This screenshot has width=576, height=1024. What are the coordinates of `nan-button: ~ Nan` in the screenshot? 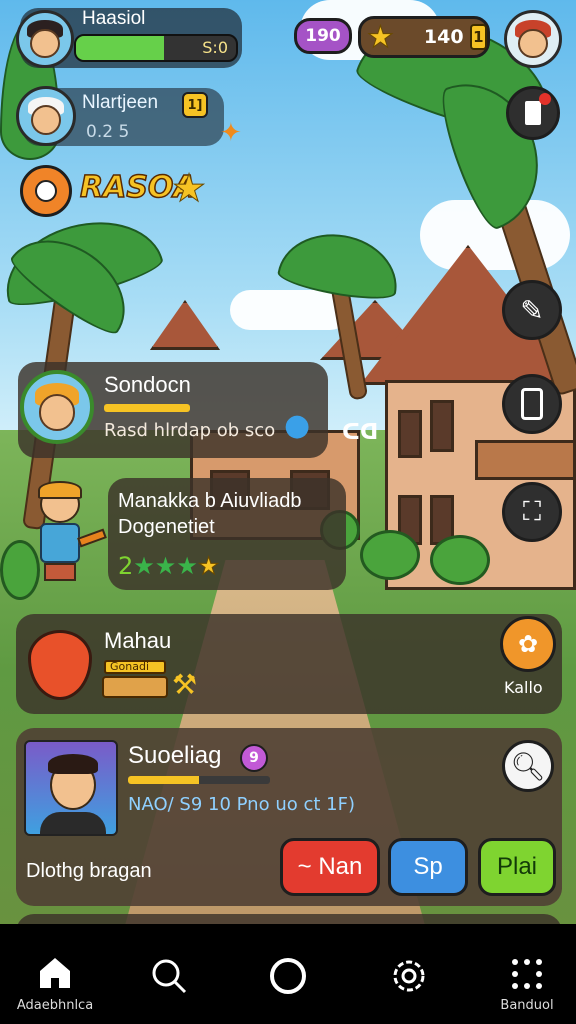 It's located at (330, 867).